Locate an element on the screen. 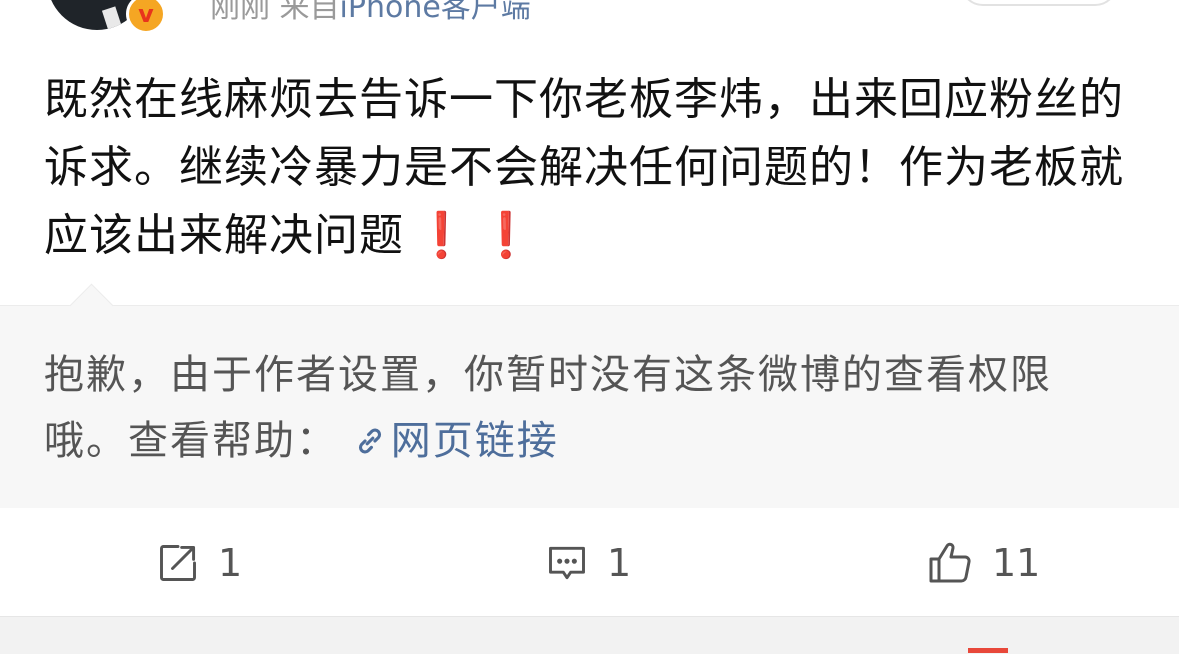  follow-button is located at coordinates (1039, 3).